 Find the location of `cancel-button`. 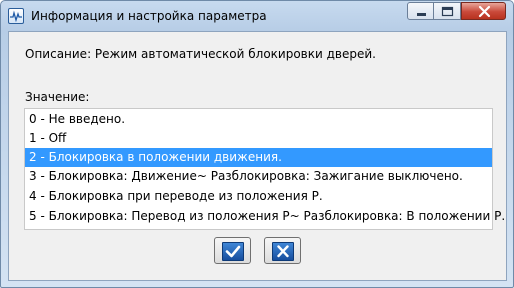

cancel-button is located at coordinates (282, 250).